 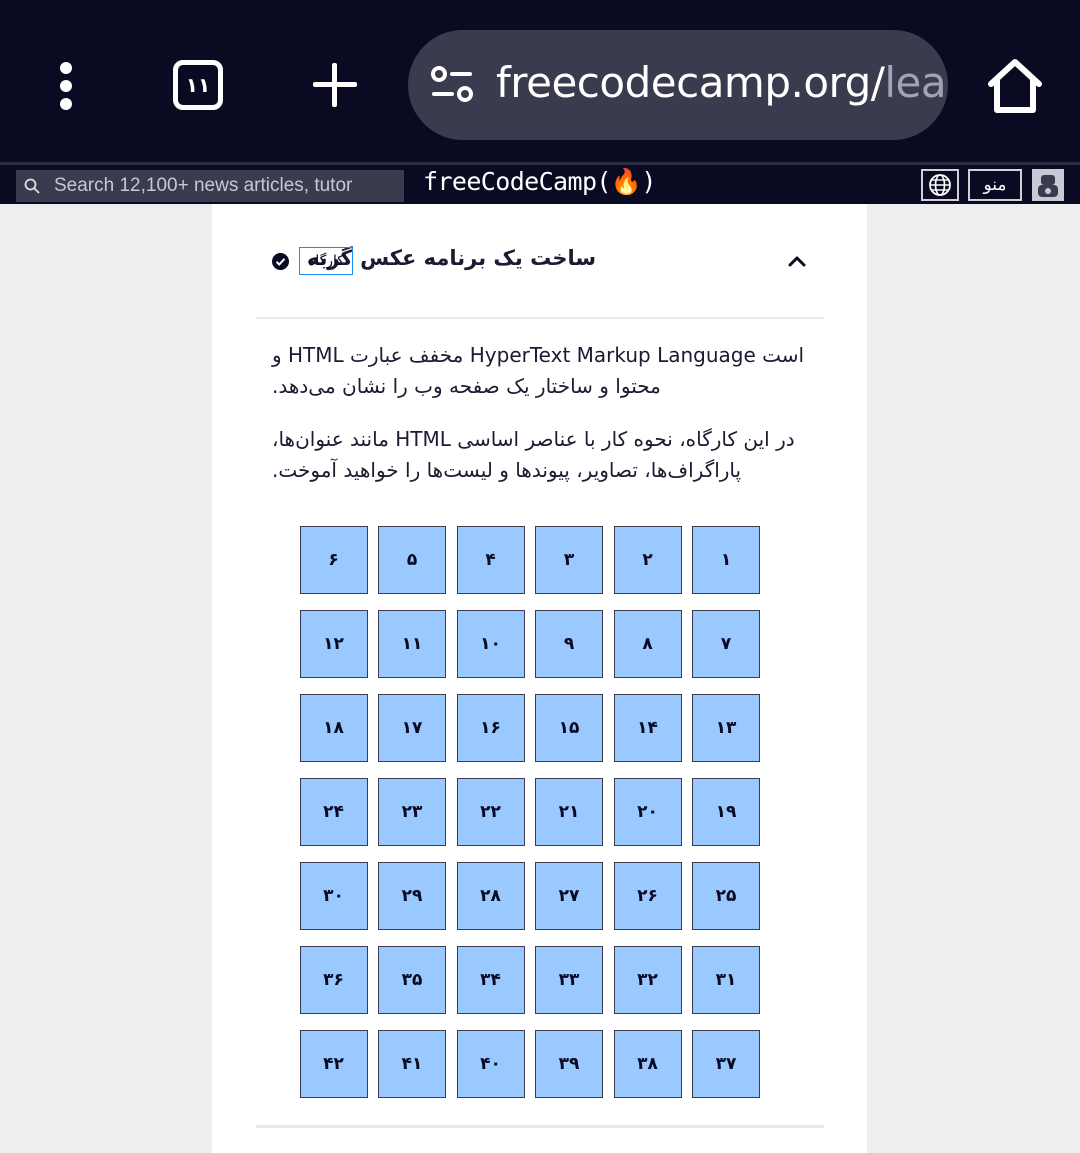 I want to click on search-bar, so click(x=210, y=186).